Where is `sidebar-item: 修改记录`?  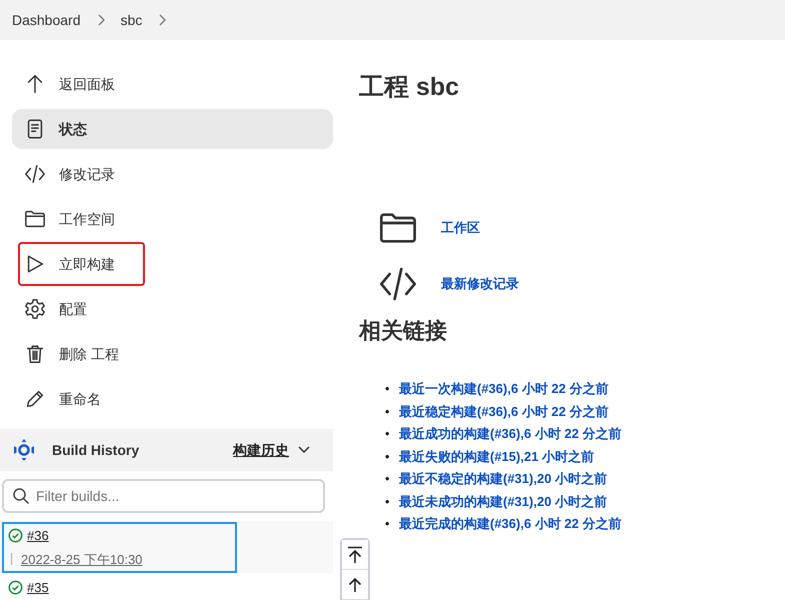 sidebar-item: 修改记录 is located at coordinates (172, 174).